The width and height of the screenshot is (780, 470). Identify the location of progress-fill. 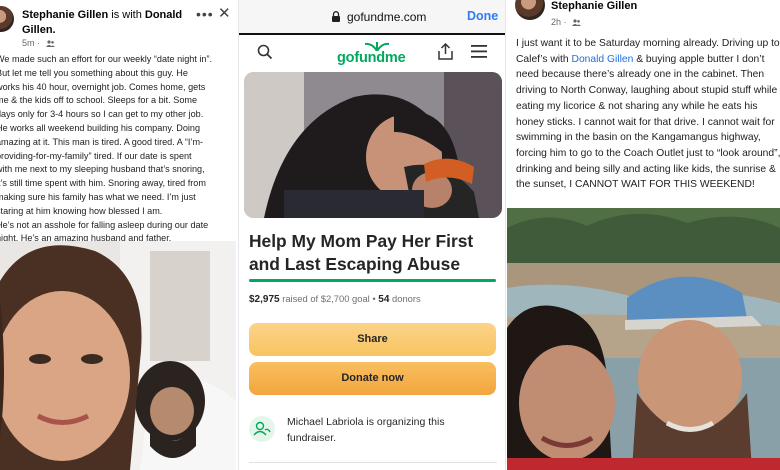
(372, 280).